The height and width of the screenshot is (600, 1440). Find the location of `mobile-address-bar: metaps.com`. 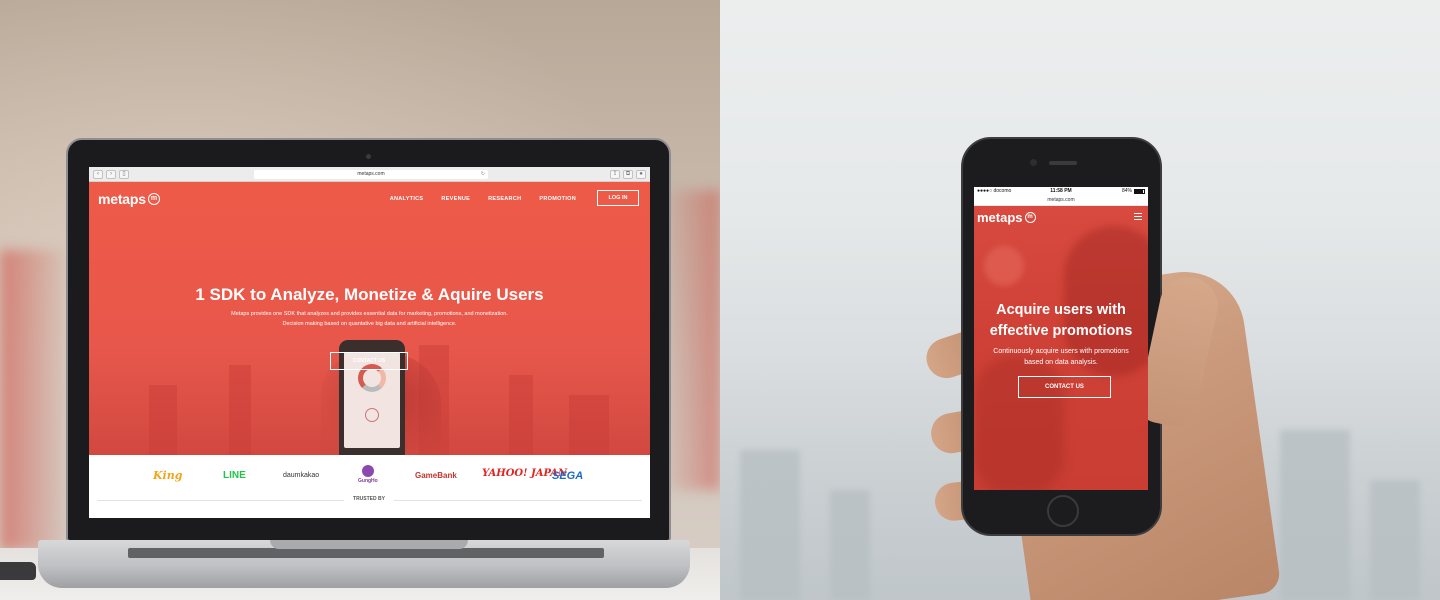

mobile-address-bar: metaps.com is located at coordinates (1061, 200).